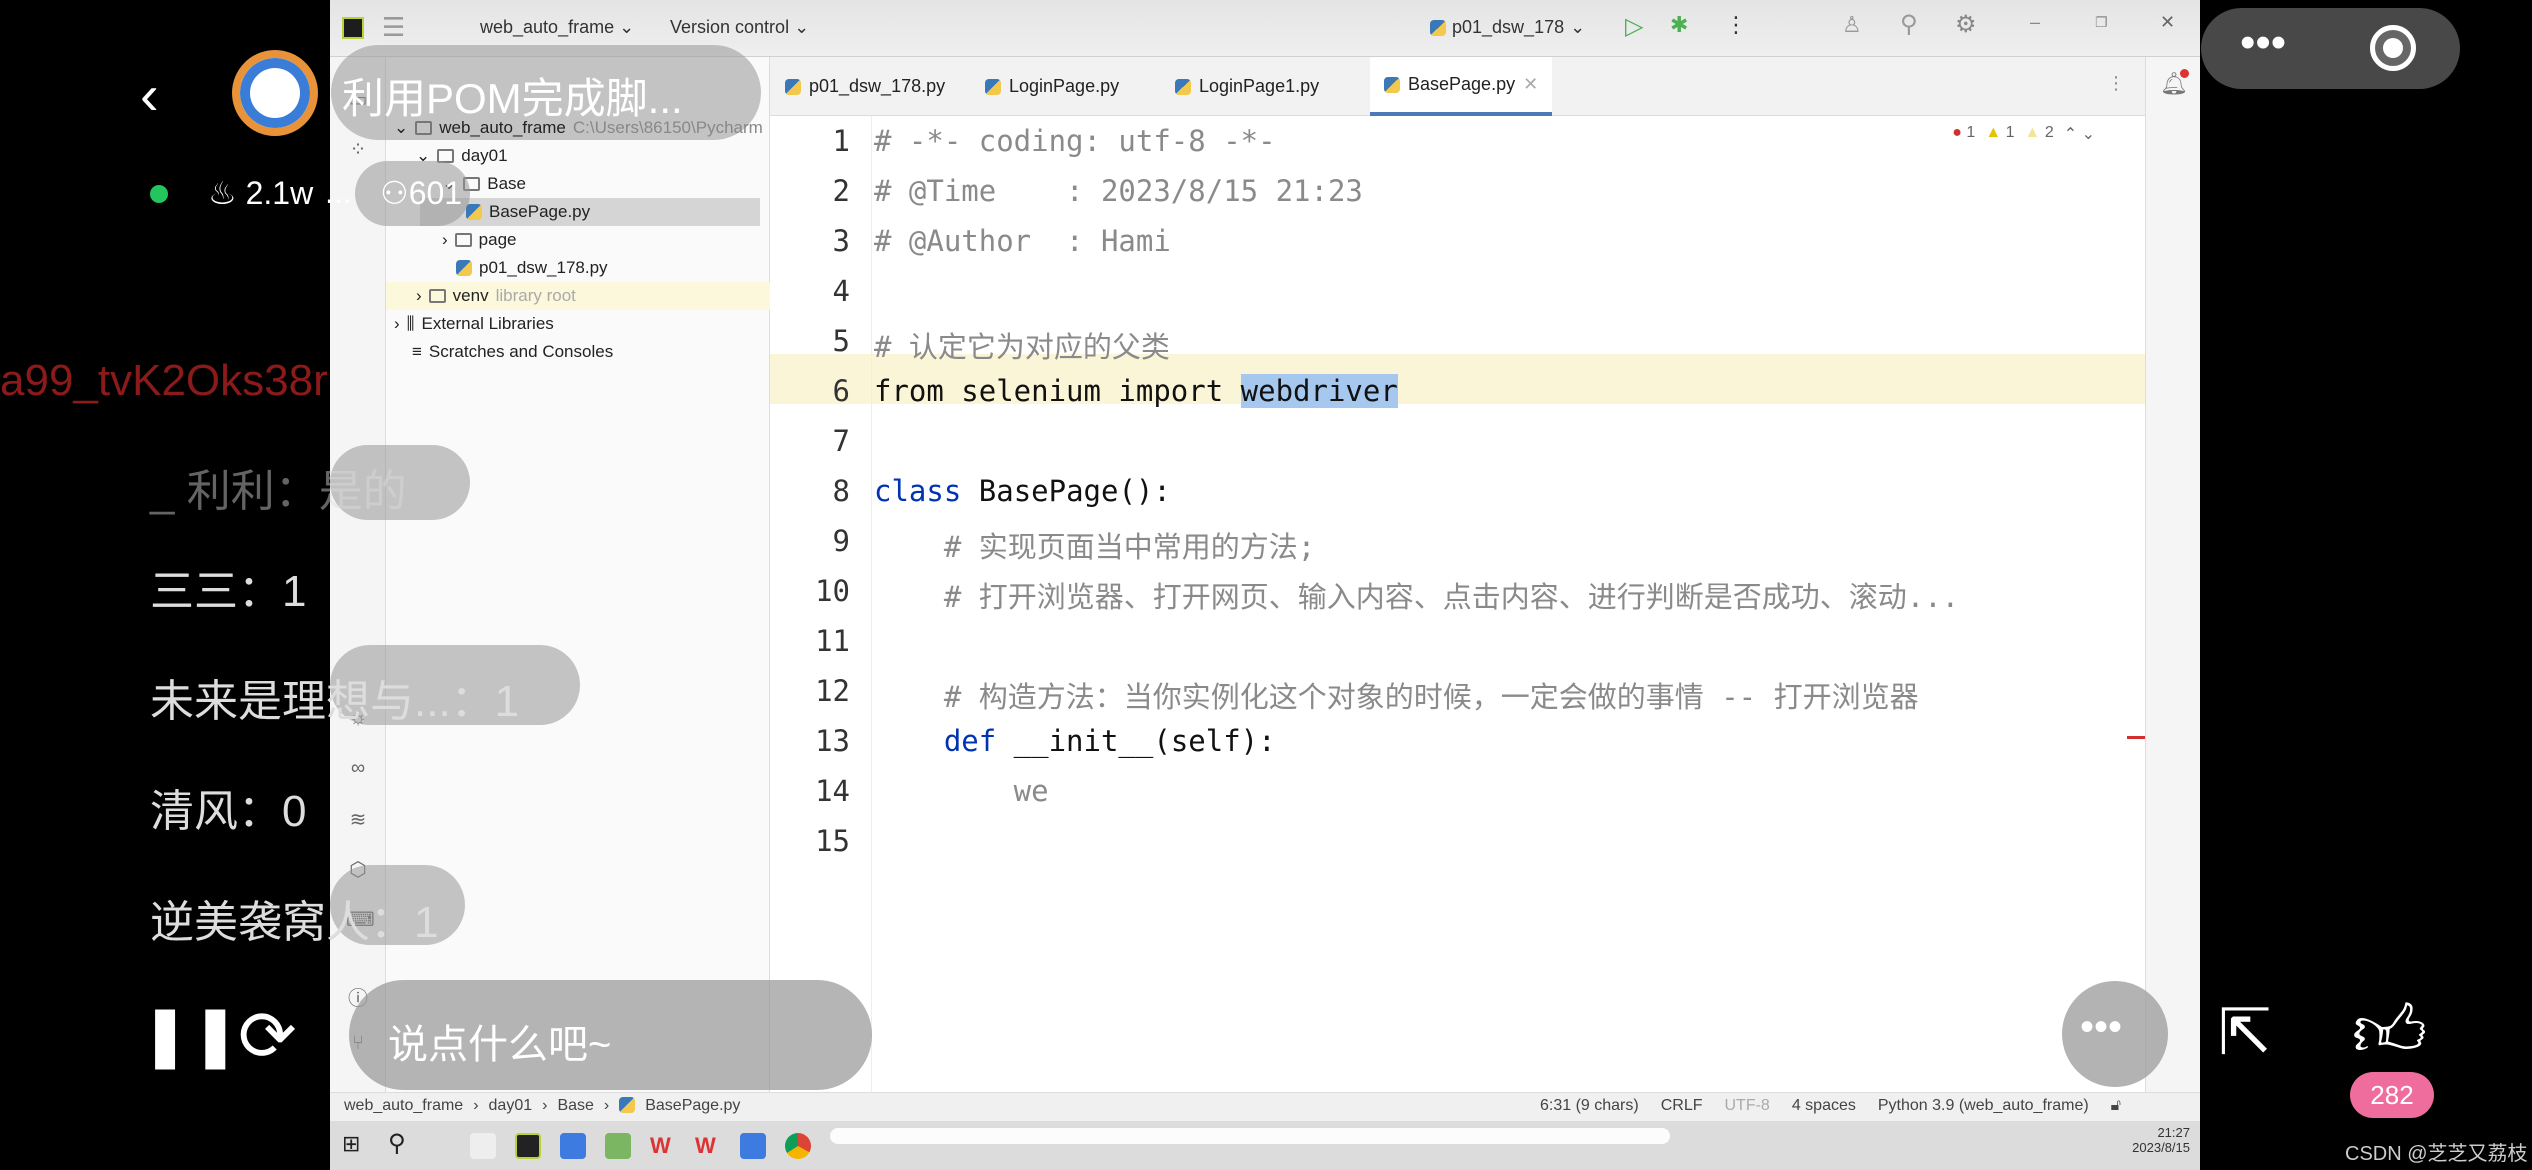 This screenshot has width=2532, height=1170. I want to click on run-config-label: p01_dsw_178, so click(1508, 27).